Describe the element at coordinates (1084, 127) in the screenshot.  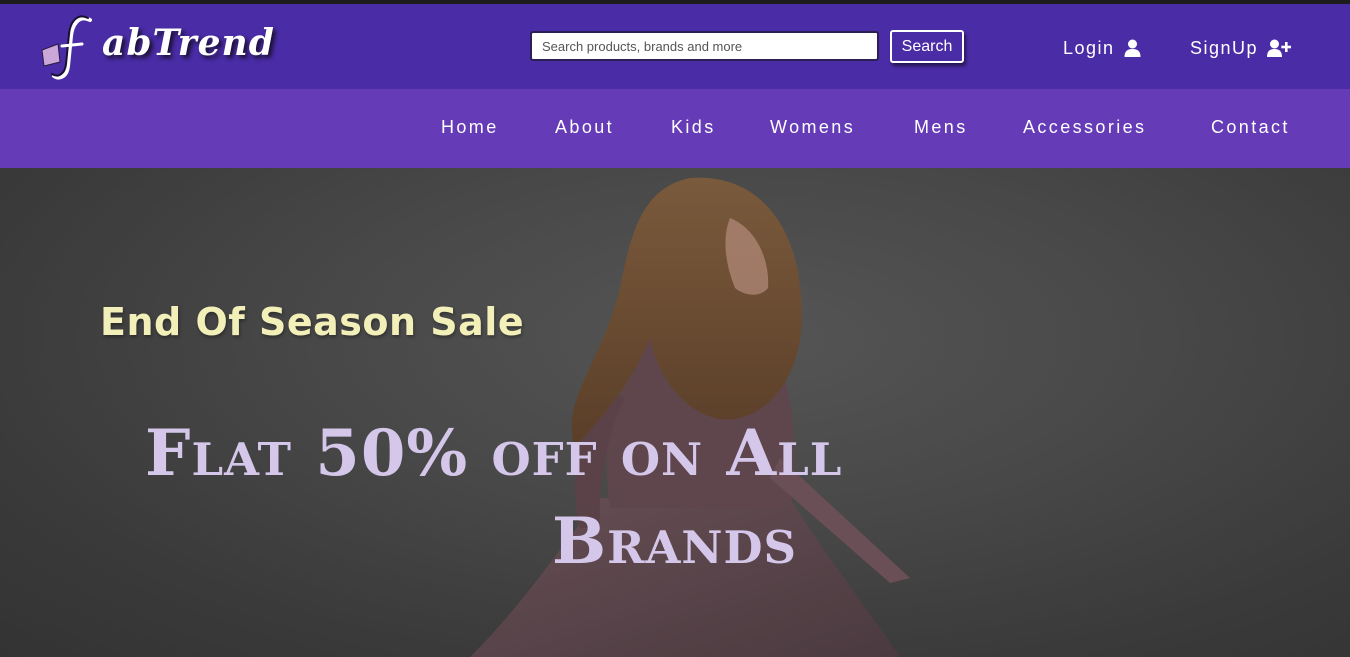
I see `nav-item-accessories: Accessories` at that location.